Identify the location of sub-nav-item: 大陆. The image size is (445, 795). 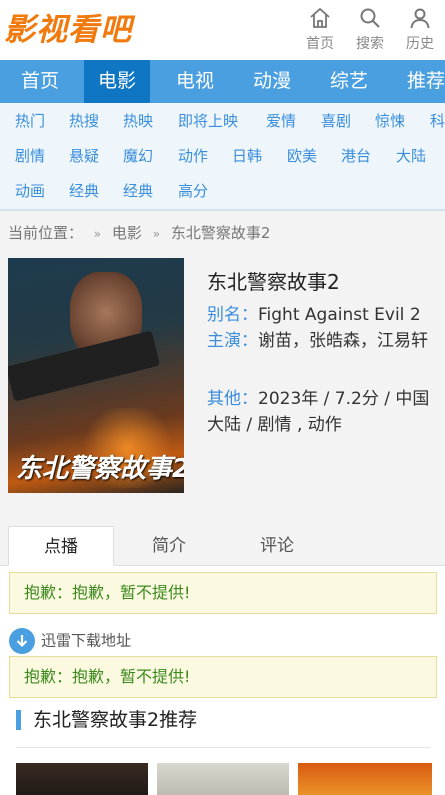
(411, 155).